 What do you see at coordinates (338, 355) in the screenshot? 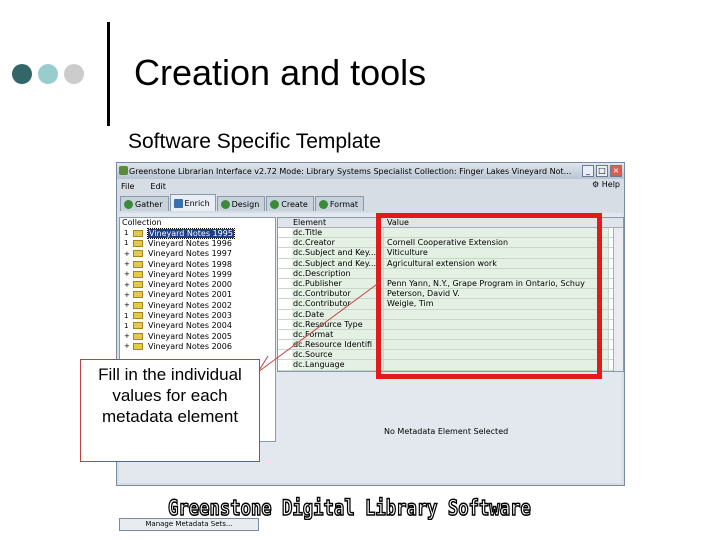
I see `metadata-element: dc.Source` at bounding box center [338, 355].